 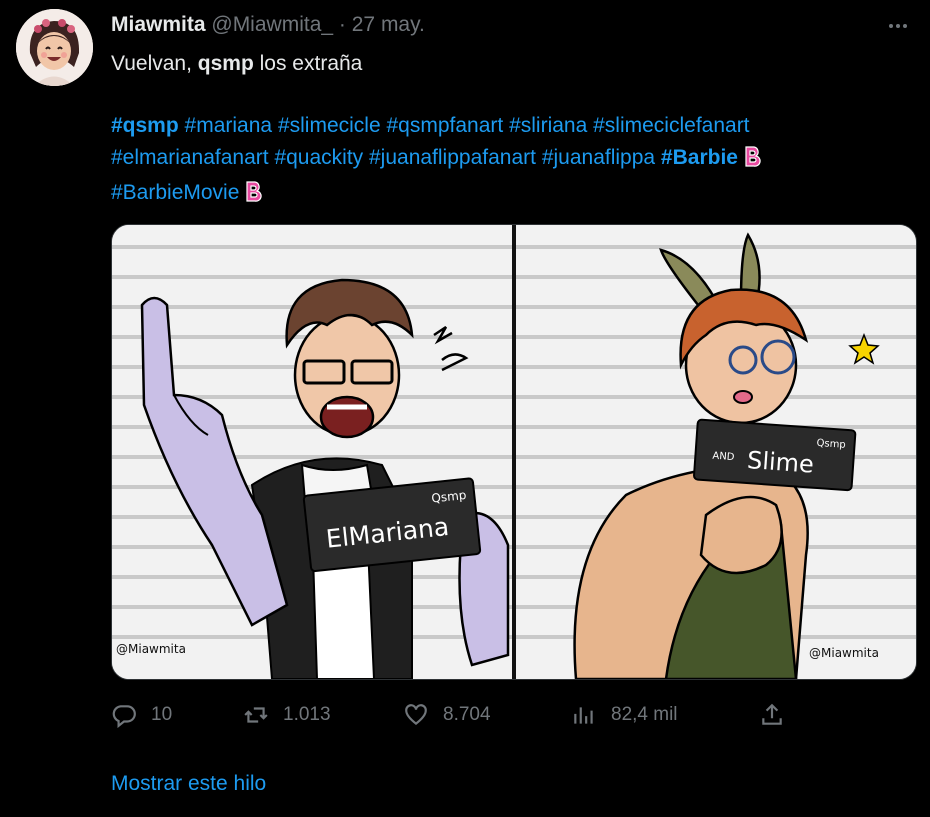 I want to click on avatar, so click(x=54, y=47).